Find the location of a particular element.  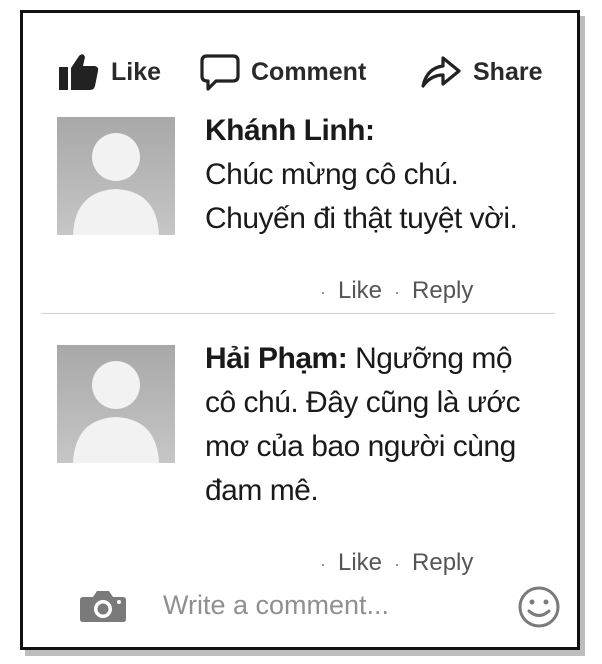

comment-line: cô chú. Đây cũng là ước is located at coordinates (363, 402).